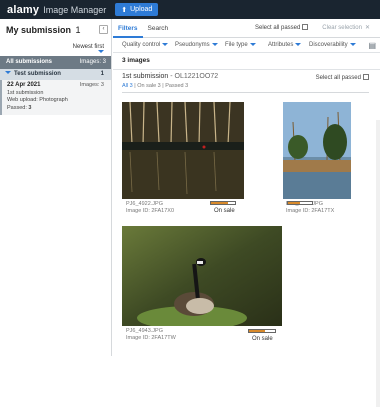 The height and width of the screenshot is (407, 380). Describe the element at coordinates (192, 45) in the screenshot. I see `filter-label: Pseudonyms` at that location.